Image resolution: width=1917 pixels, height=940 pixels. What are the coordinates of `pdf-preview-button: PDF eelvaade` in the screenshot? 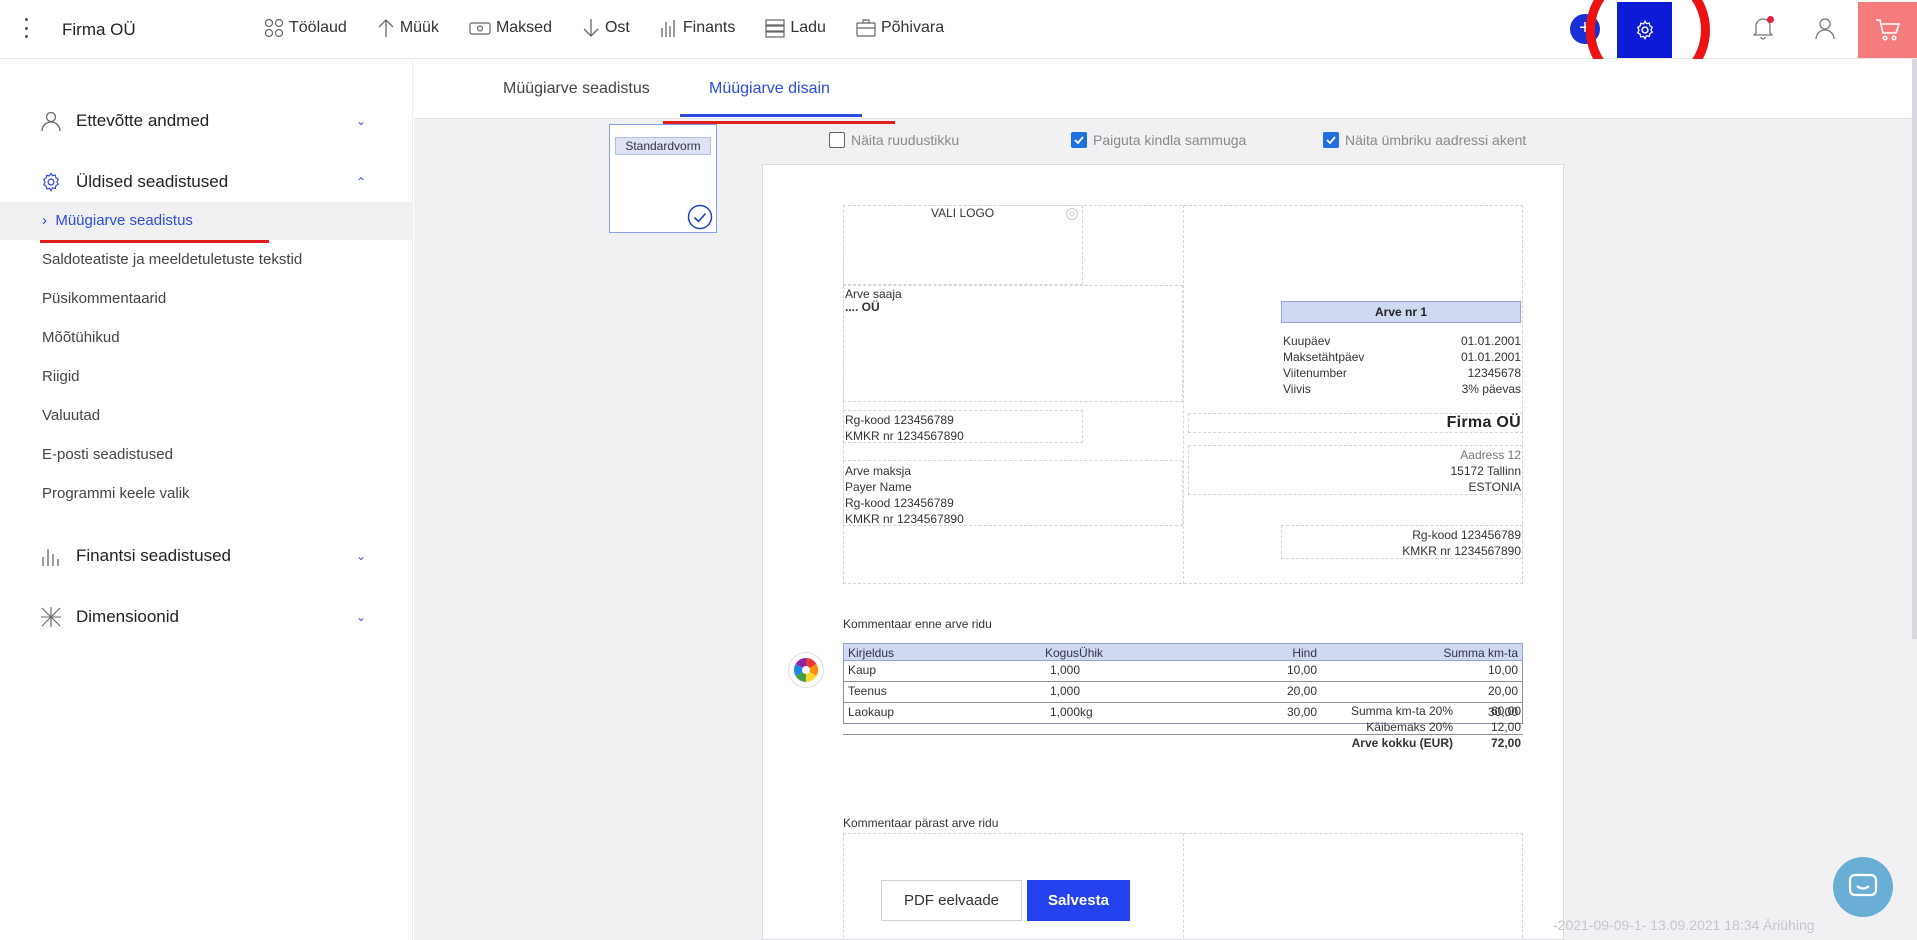 It's located at (951, 900).